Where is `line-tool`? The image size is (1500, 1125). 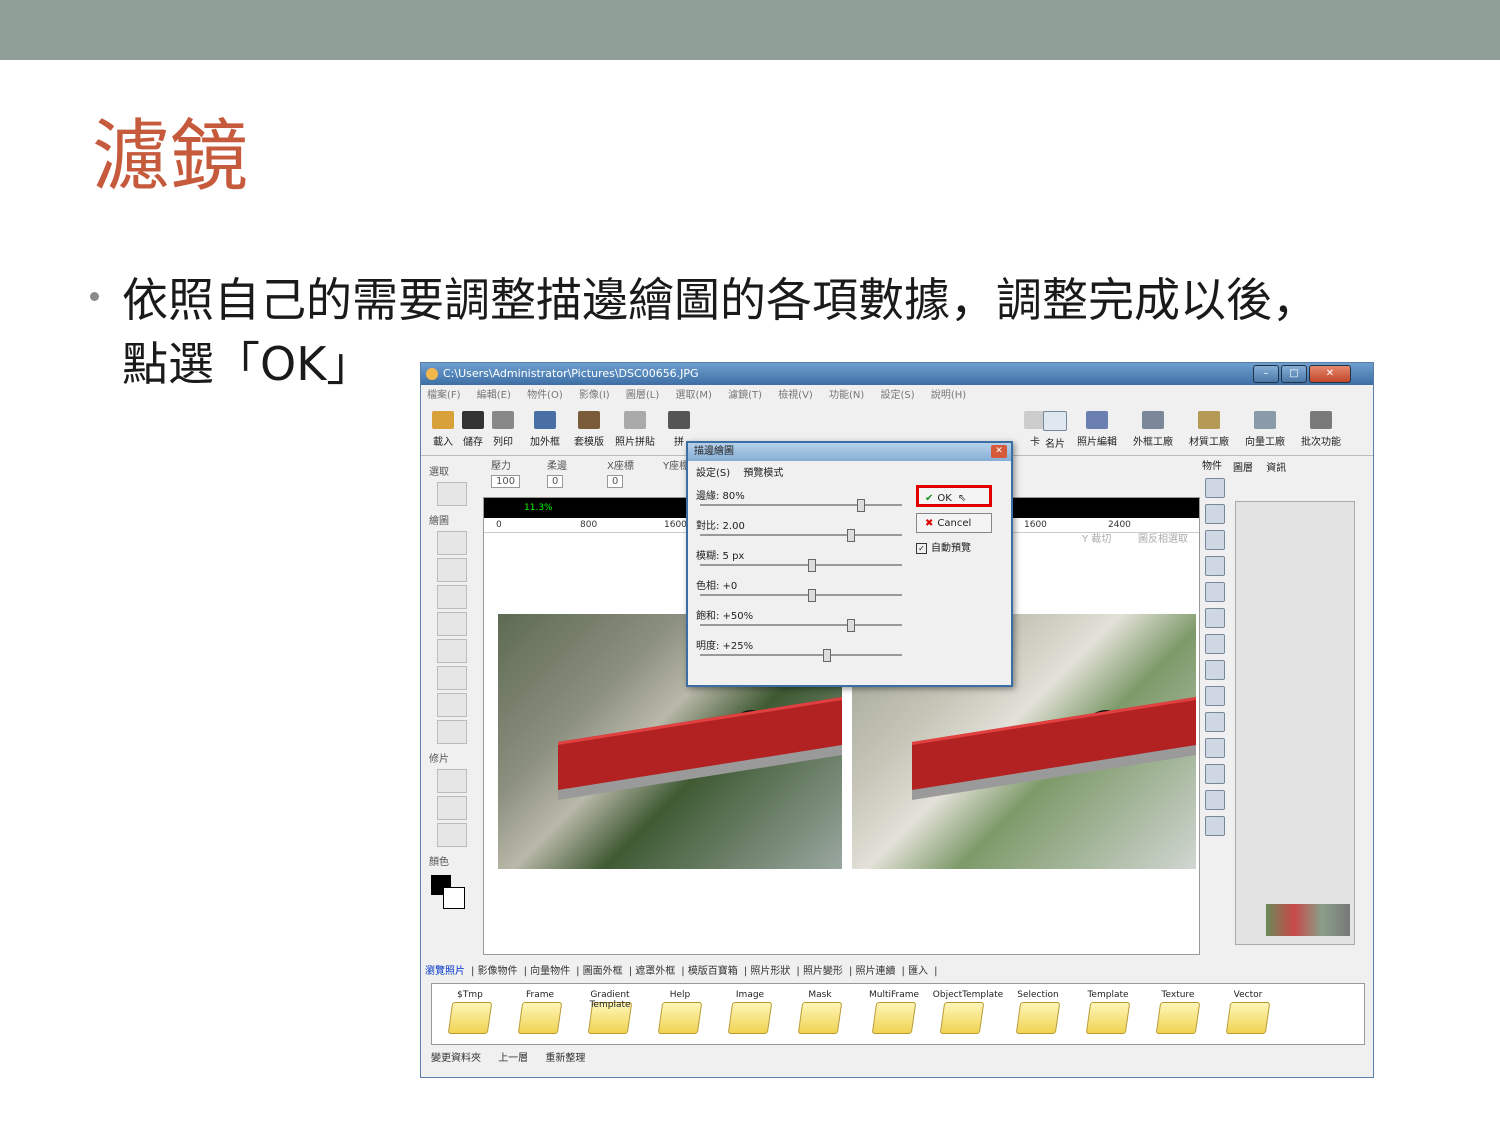
line-tool is located at coordinates (452, 705).